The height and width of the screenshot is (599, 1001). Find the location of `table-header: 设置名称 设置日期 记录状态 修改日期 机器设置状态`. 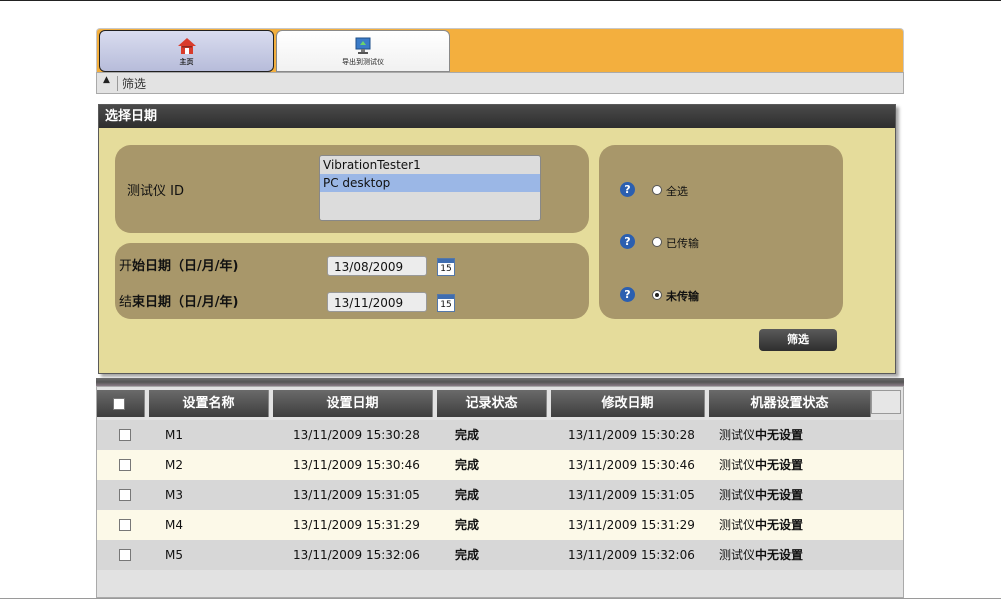

table-header: 设置名称 设置日期 记录状态 修改日期 机器设置状态 is located at coordinates (500, 403).